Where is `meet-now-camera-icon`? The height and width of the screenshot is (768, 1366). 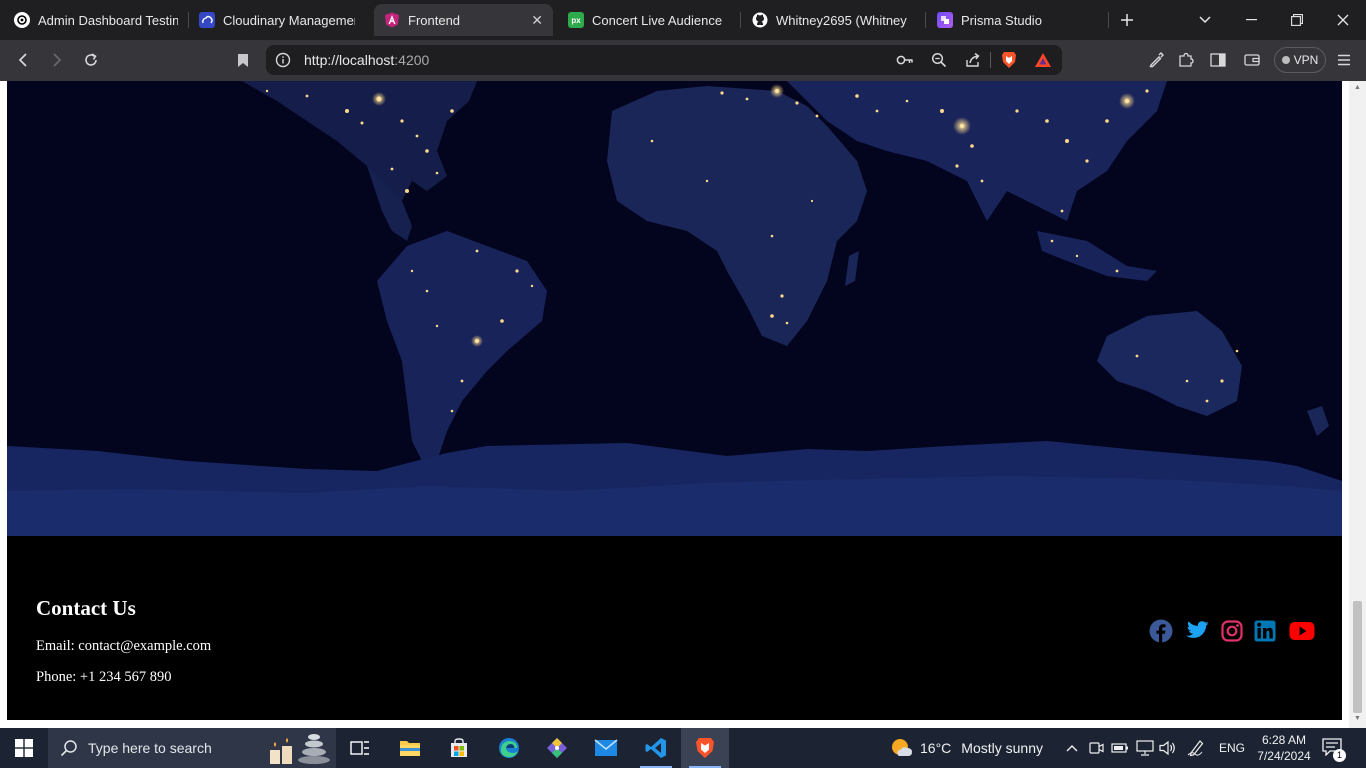
meet-now-camera-icon is located at coordinates (1097, 748).